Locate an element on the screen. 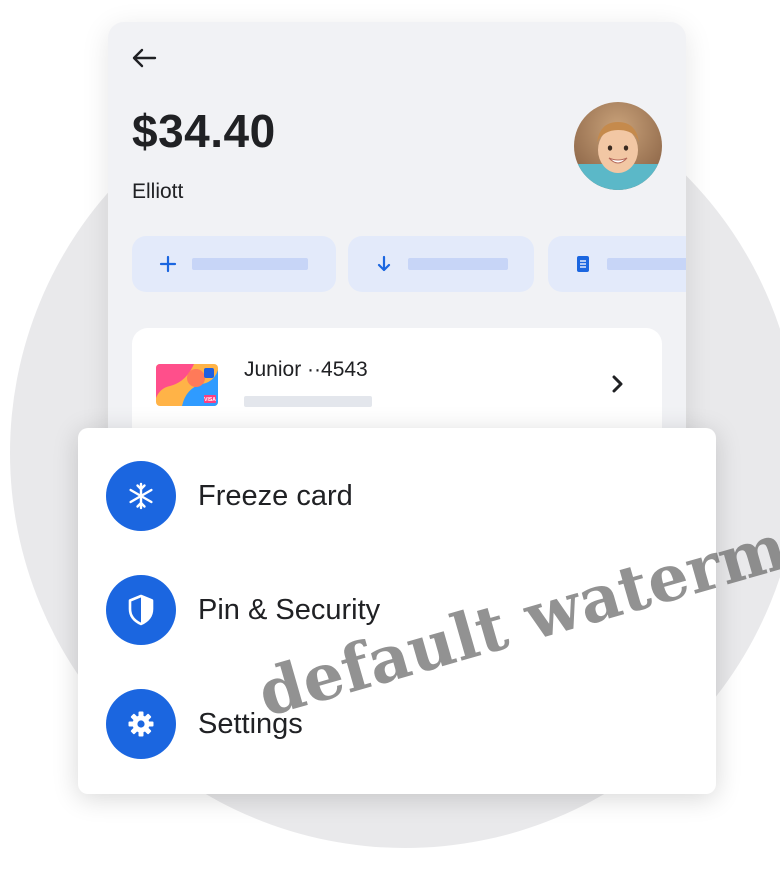  menu-item-freeze-card: Freeze card is located at coordinates (397, 496).